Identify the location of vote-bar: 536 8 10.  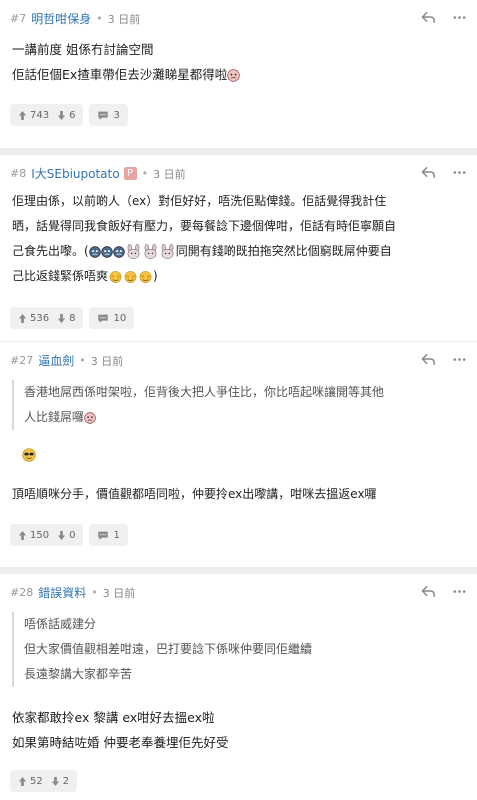
(72, 318).